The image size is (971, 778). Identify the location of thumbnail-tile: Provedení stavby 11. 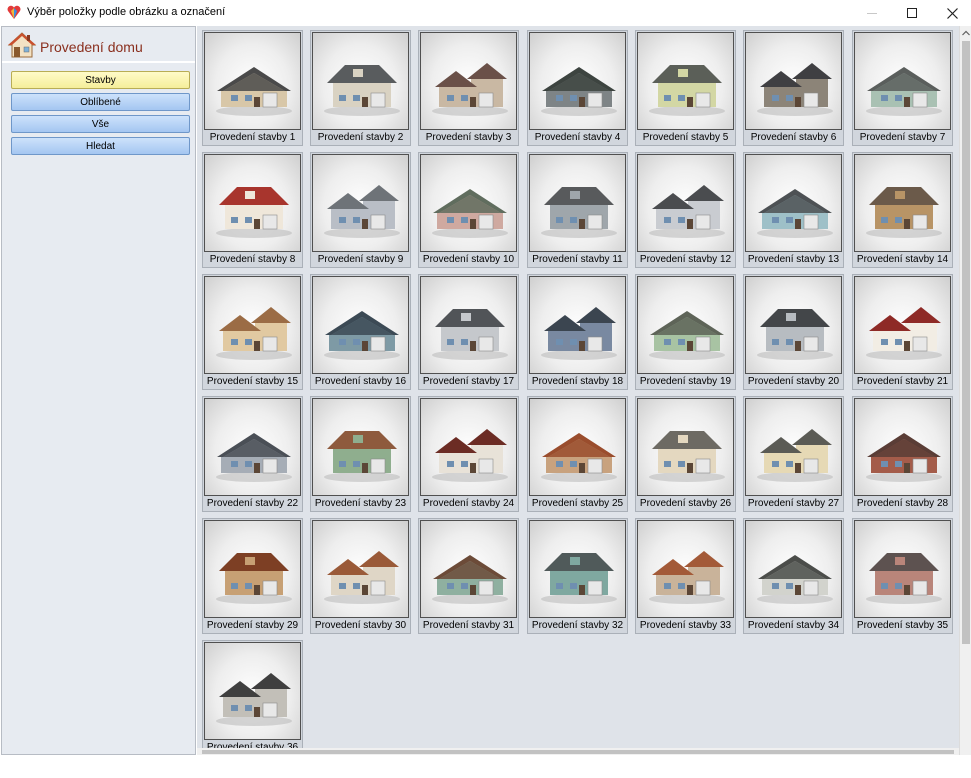
(577, 210).